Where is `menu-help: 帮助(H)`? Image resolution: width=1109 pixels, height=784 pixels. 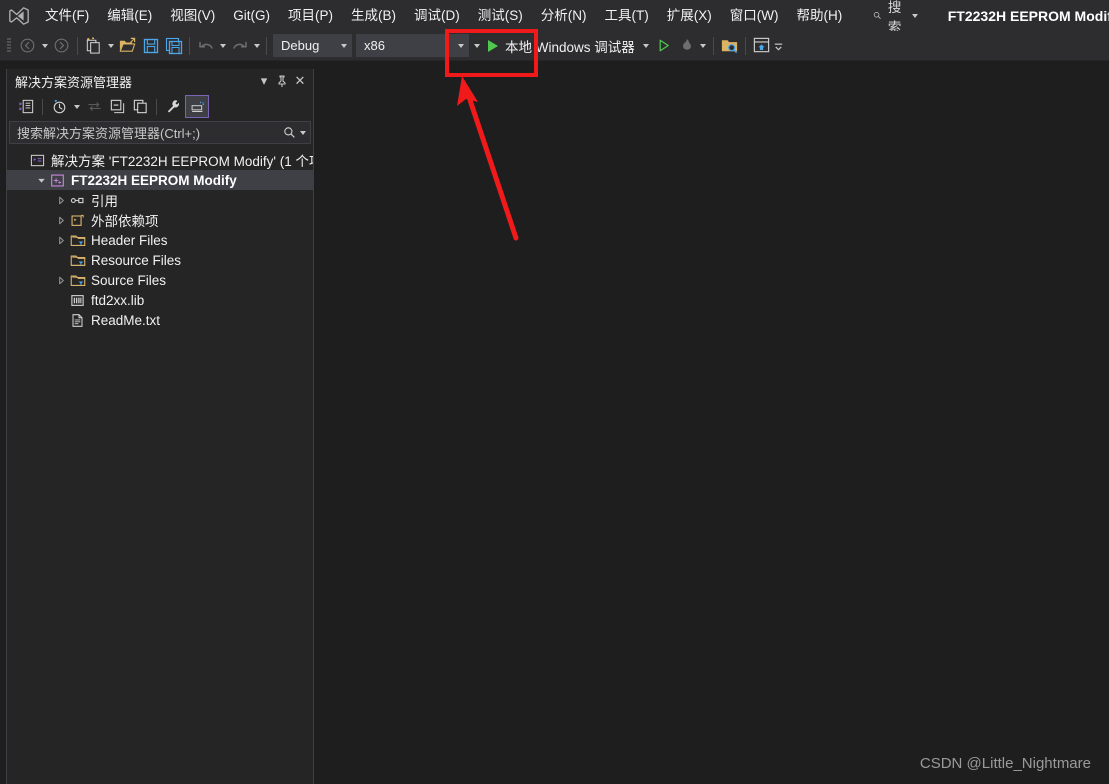 menu-help: 帮助(H) is located at coordinates (819, 15).